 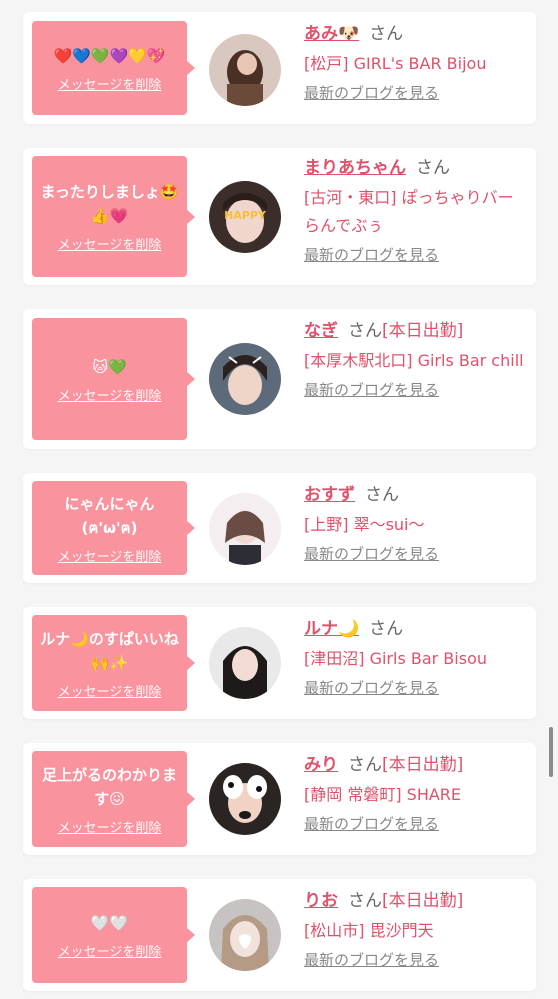 What do you see at coordinates (109, 650) in the screenshot?
I see `message-text: ルナ🌙のすぱいいね🙌✨` at bounding box center [109, 650].